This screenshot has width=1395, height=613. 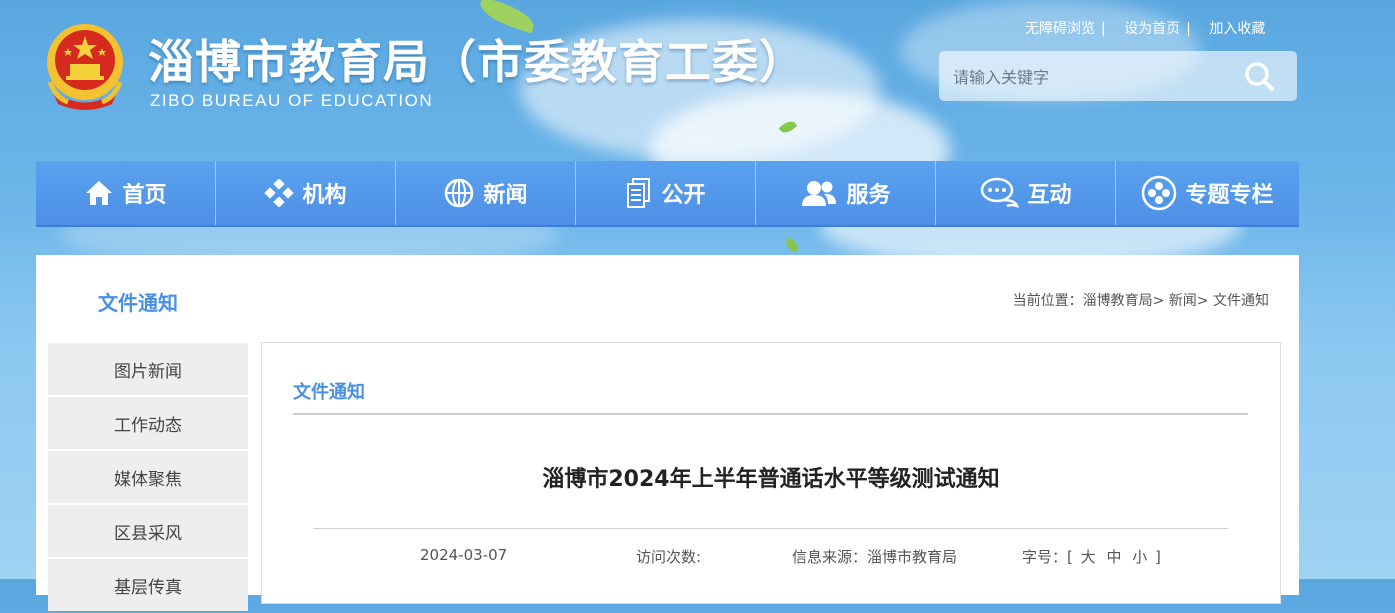 What do you see at coordinates (85, 67) in the screenshot?
I see `national-emblem-icon` at bounding box center [85, 67].